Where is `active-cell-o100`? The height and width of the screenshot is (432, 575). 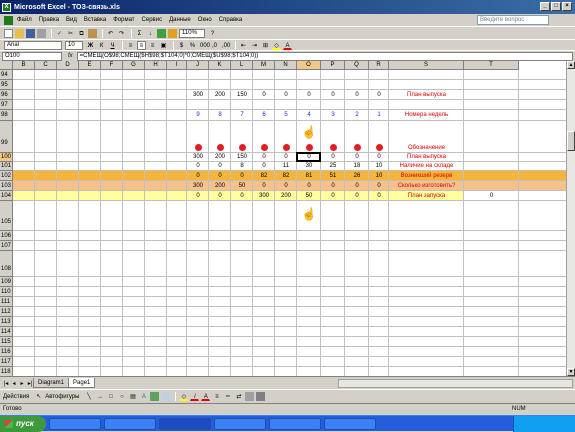
active-cell-o100 is located at coordinates (308, 157).